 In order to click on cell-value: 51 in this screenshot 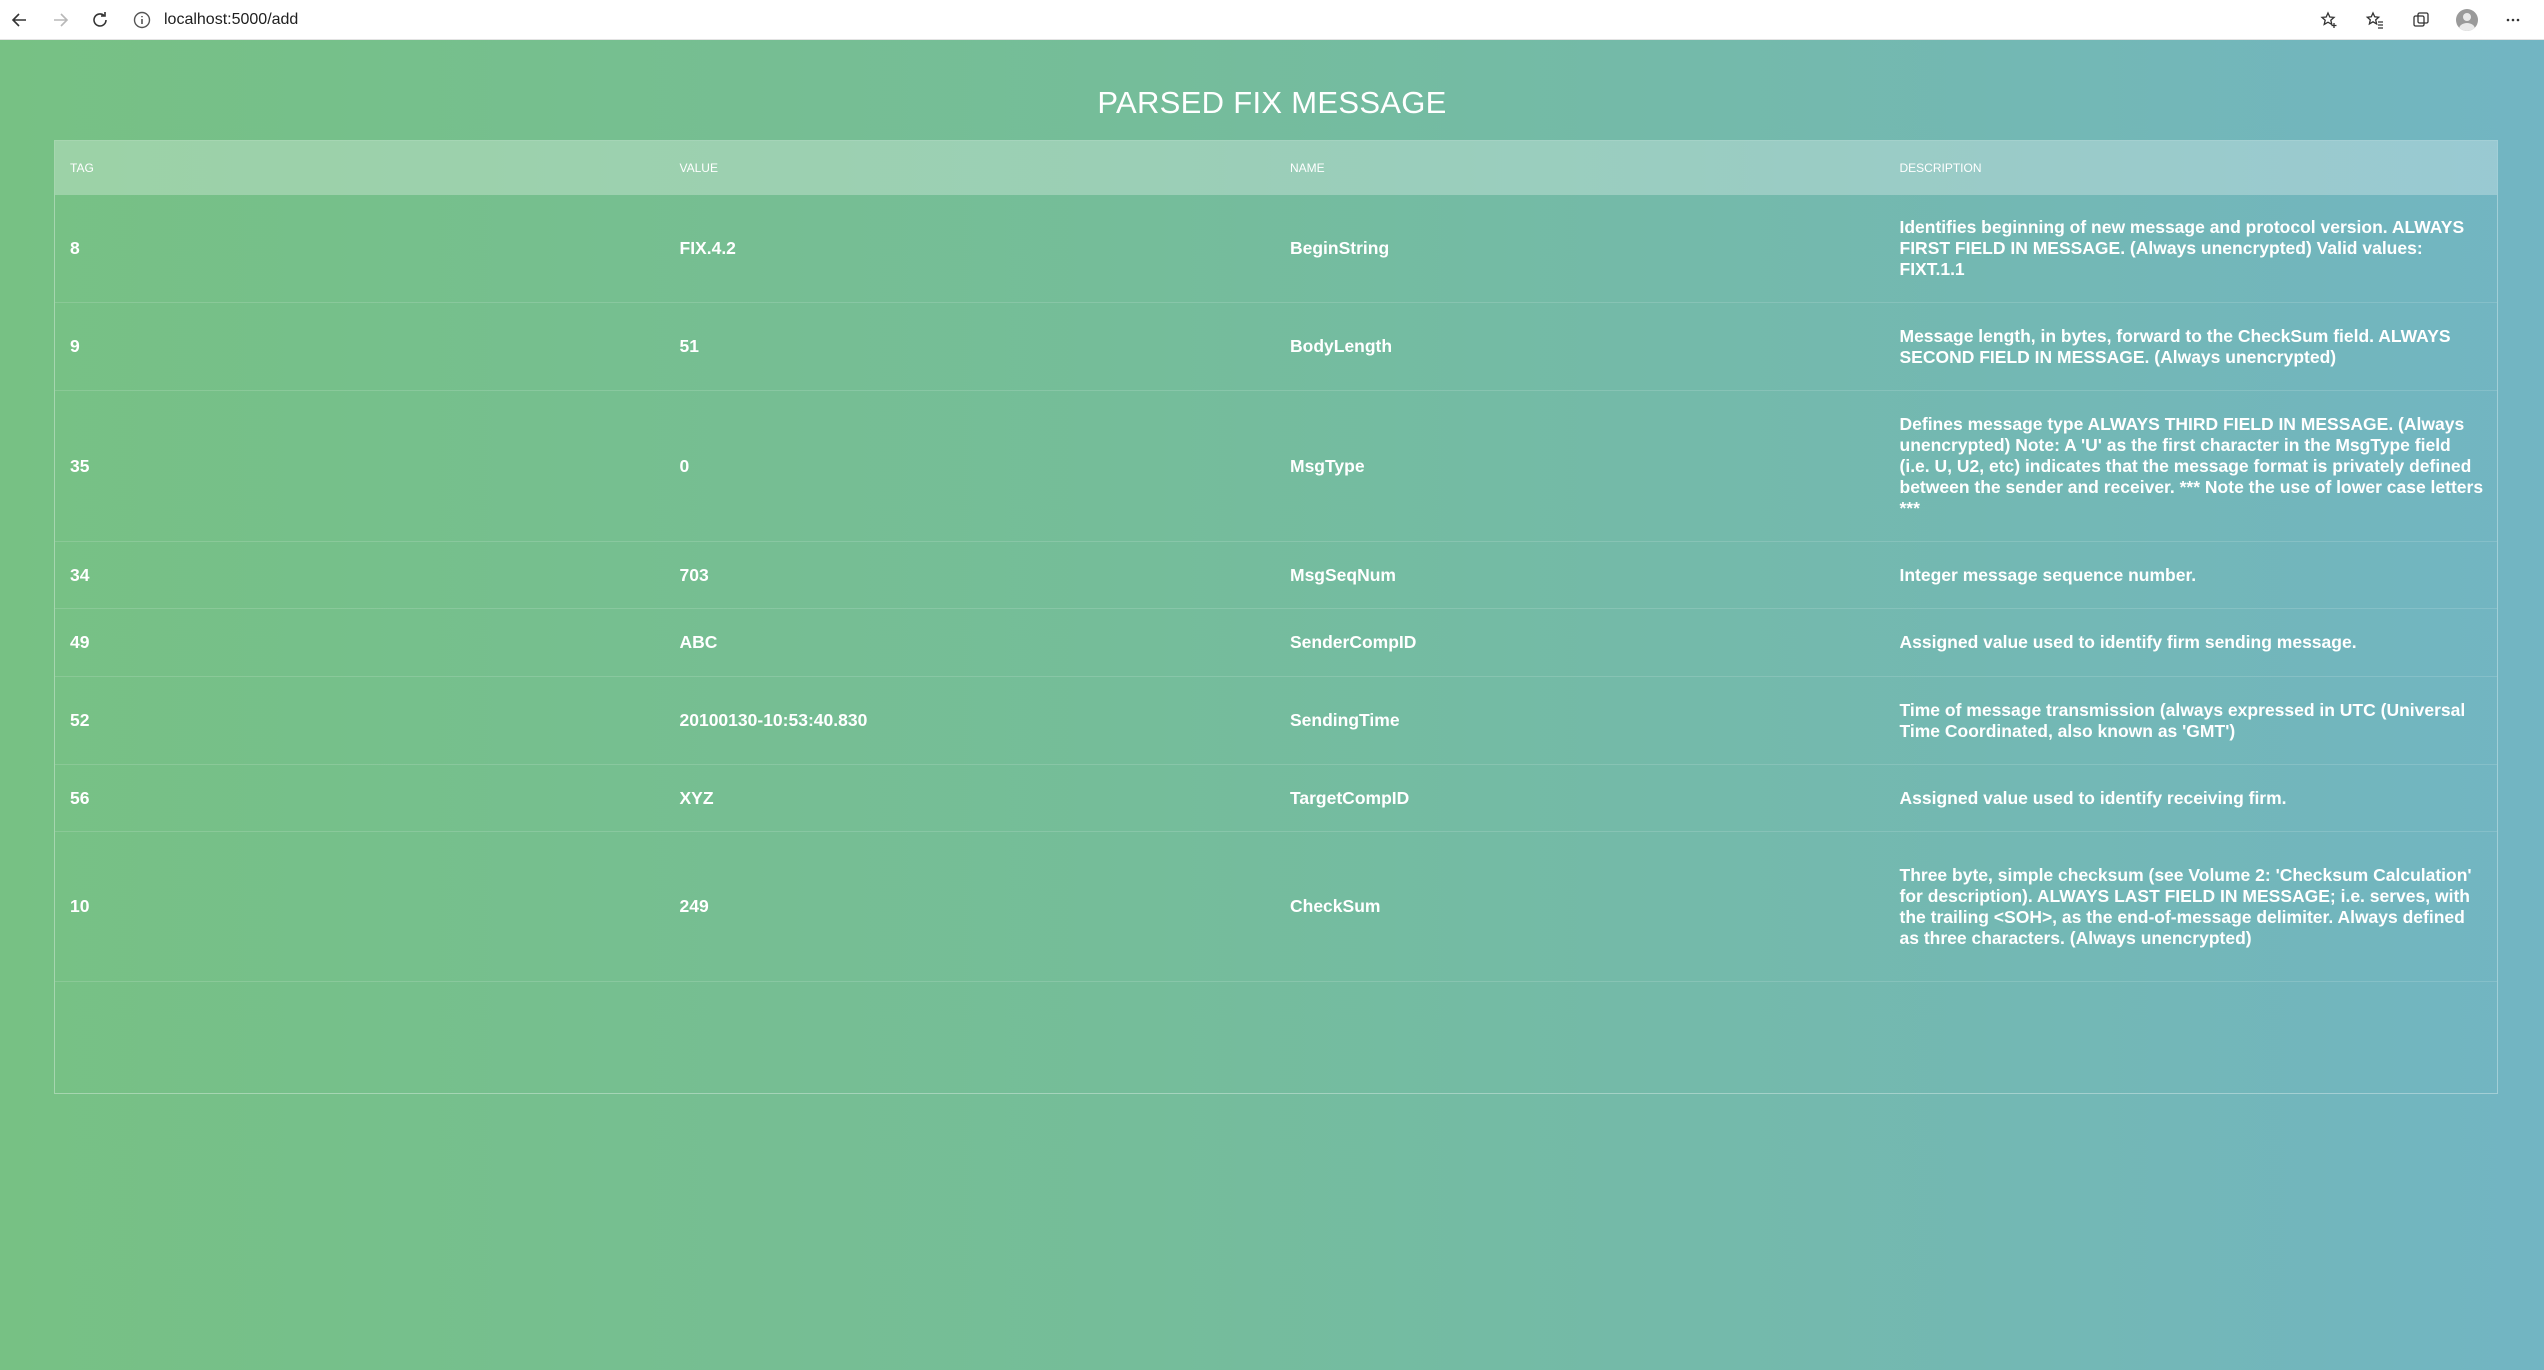, I will do `click(689, 346)`.